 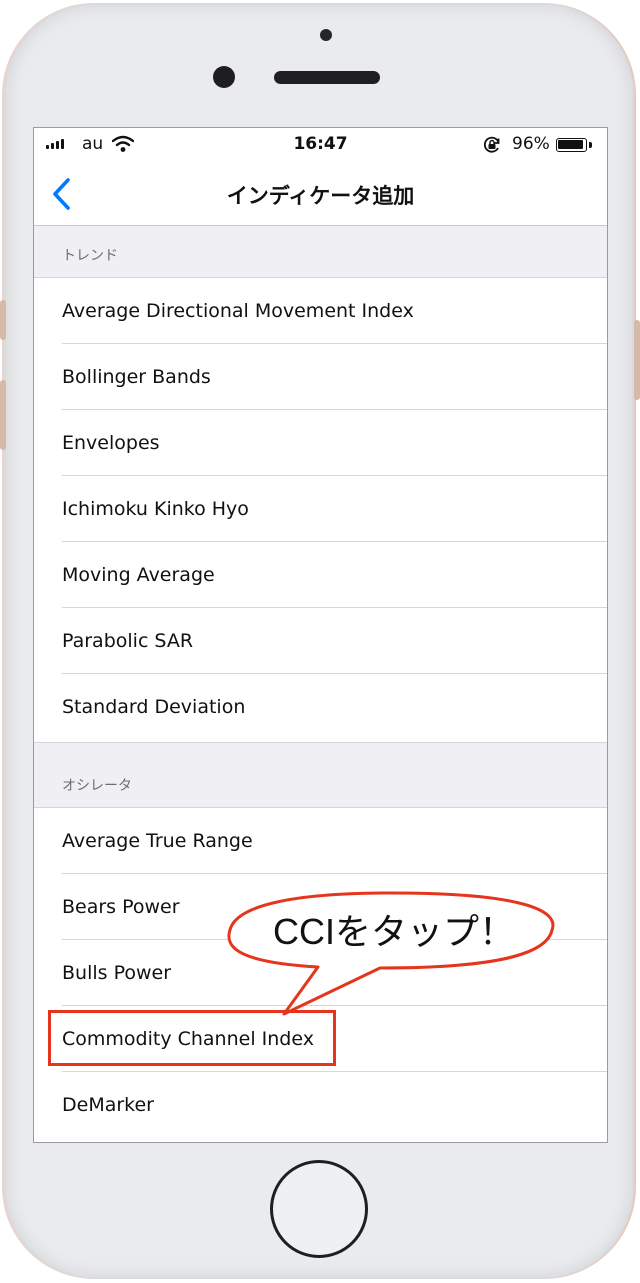 What do you see at coordinates (394, 931) in the screenshot?
I see `callout-text: CCIをタップ！` at bounding box center [394, 931].